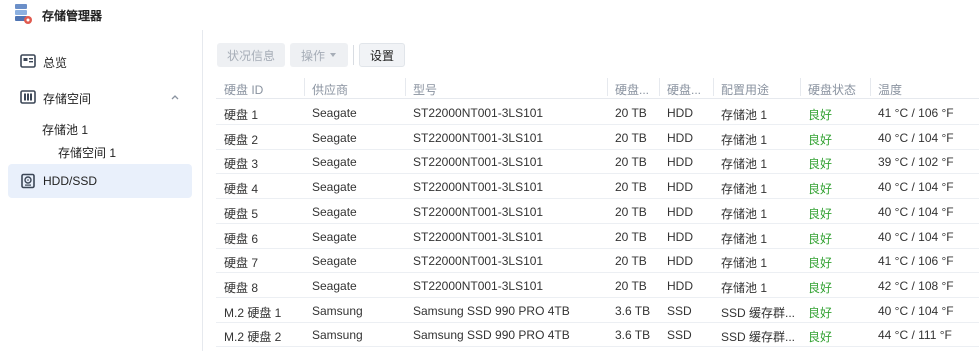 The width and height of the screenshot is (979, 351). Describe the element at coordinates (241, 213) in the screenshot. I see `disk-id-cell: 硬盘 5` at that location.